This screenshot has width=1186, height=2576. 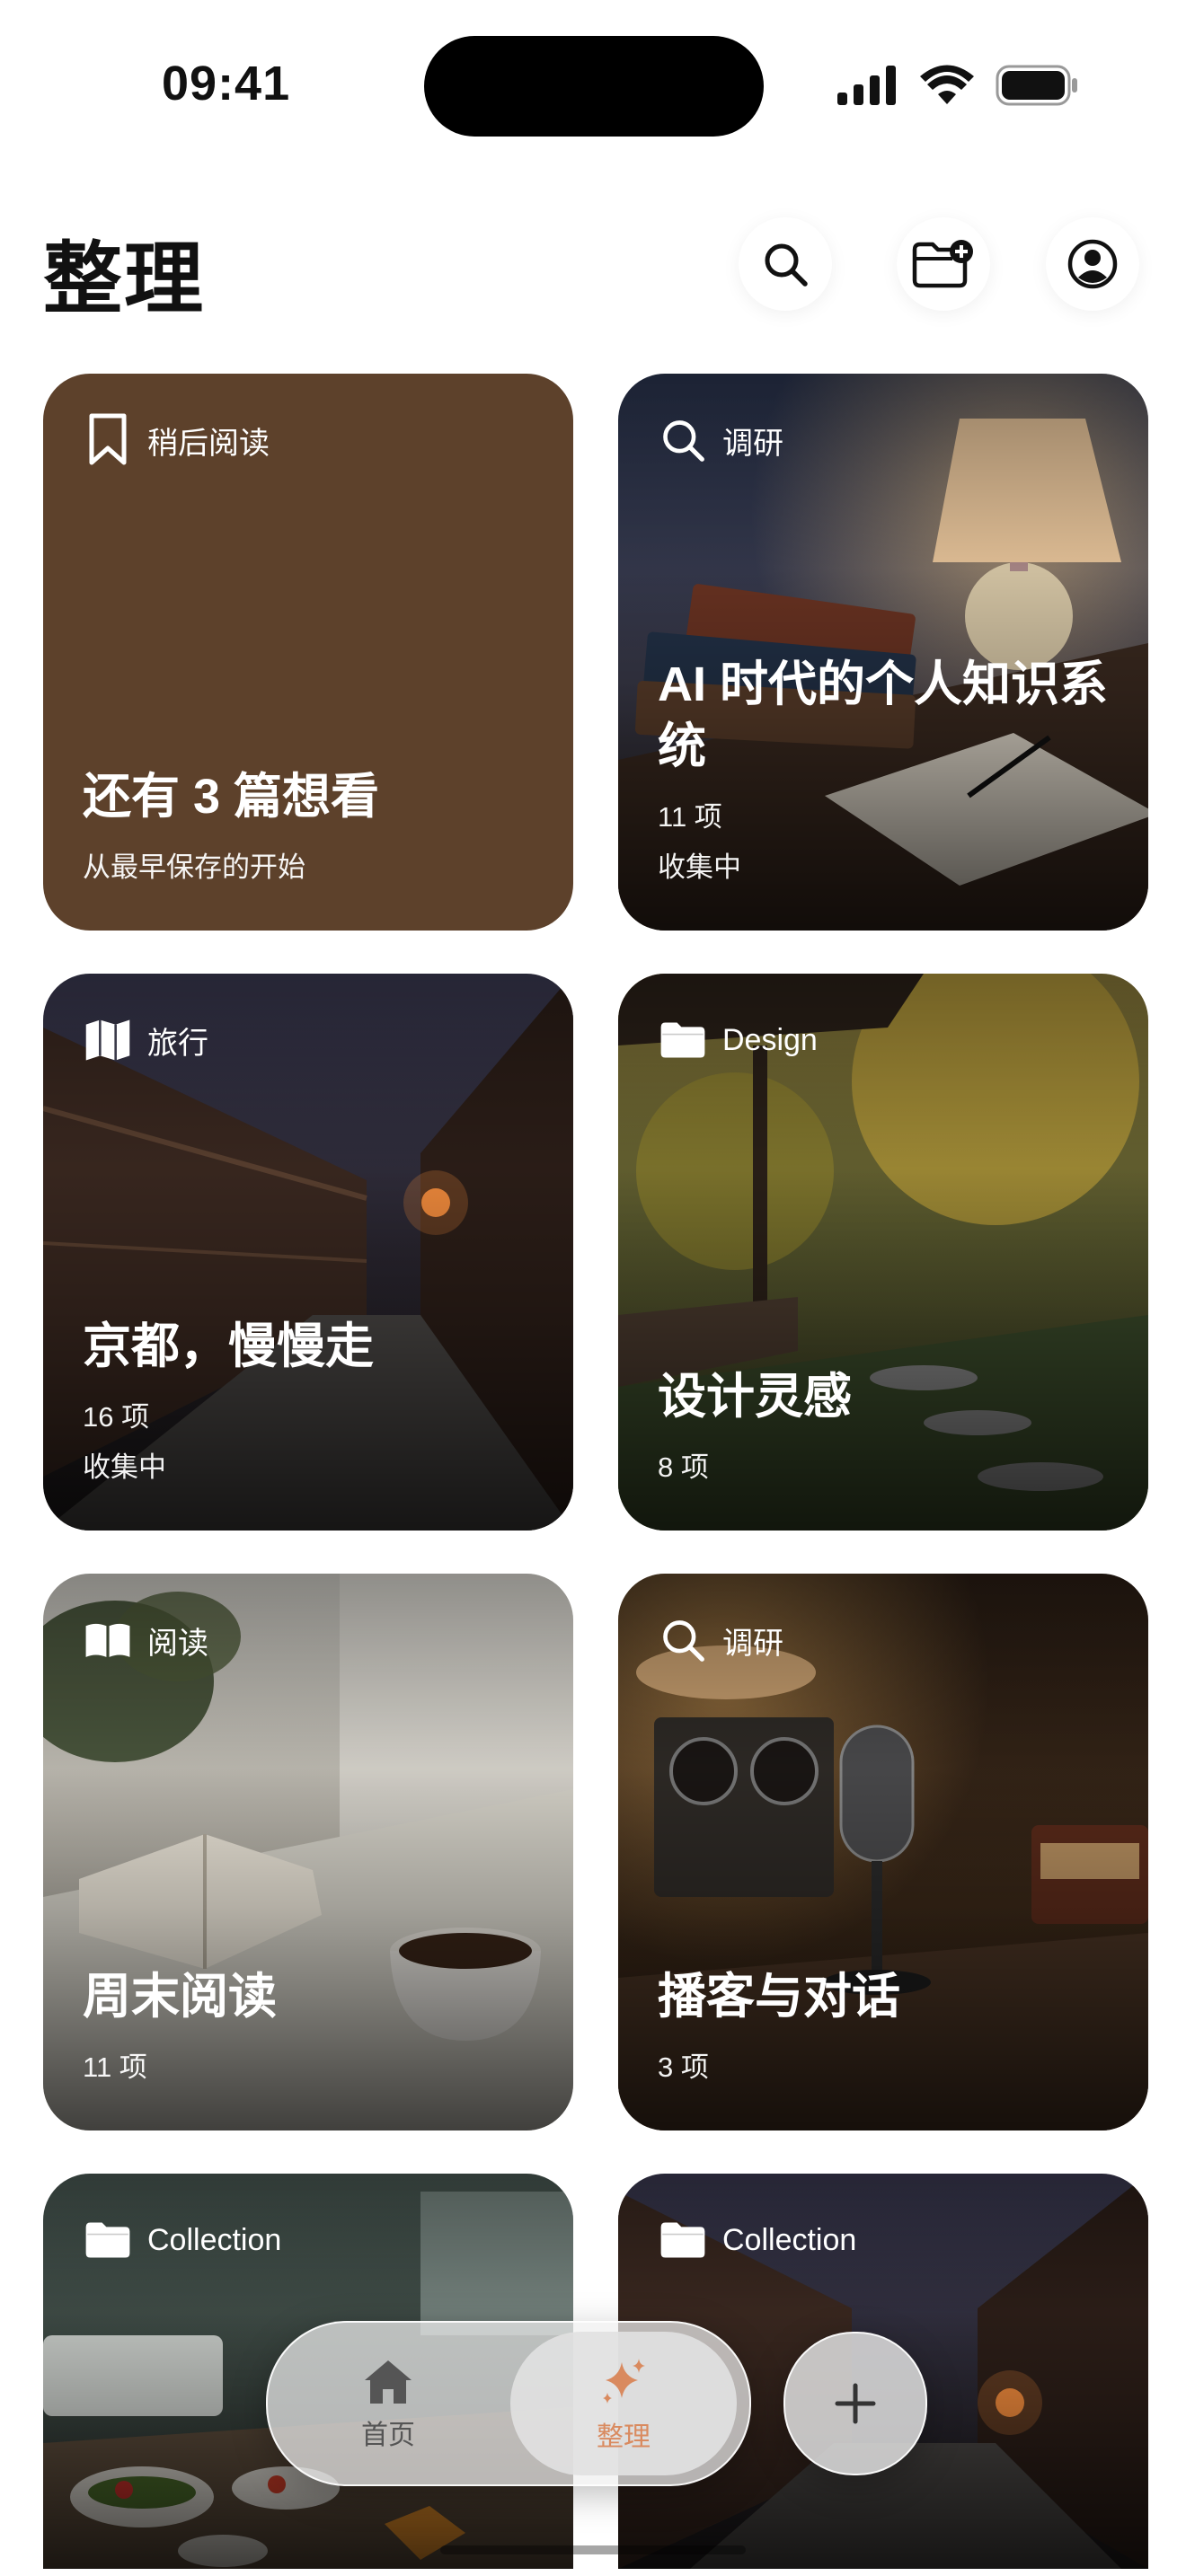 I want to click on card-subtitle: 从最早保存的开始, so click(x=194, y=867).